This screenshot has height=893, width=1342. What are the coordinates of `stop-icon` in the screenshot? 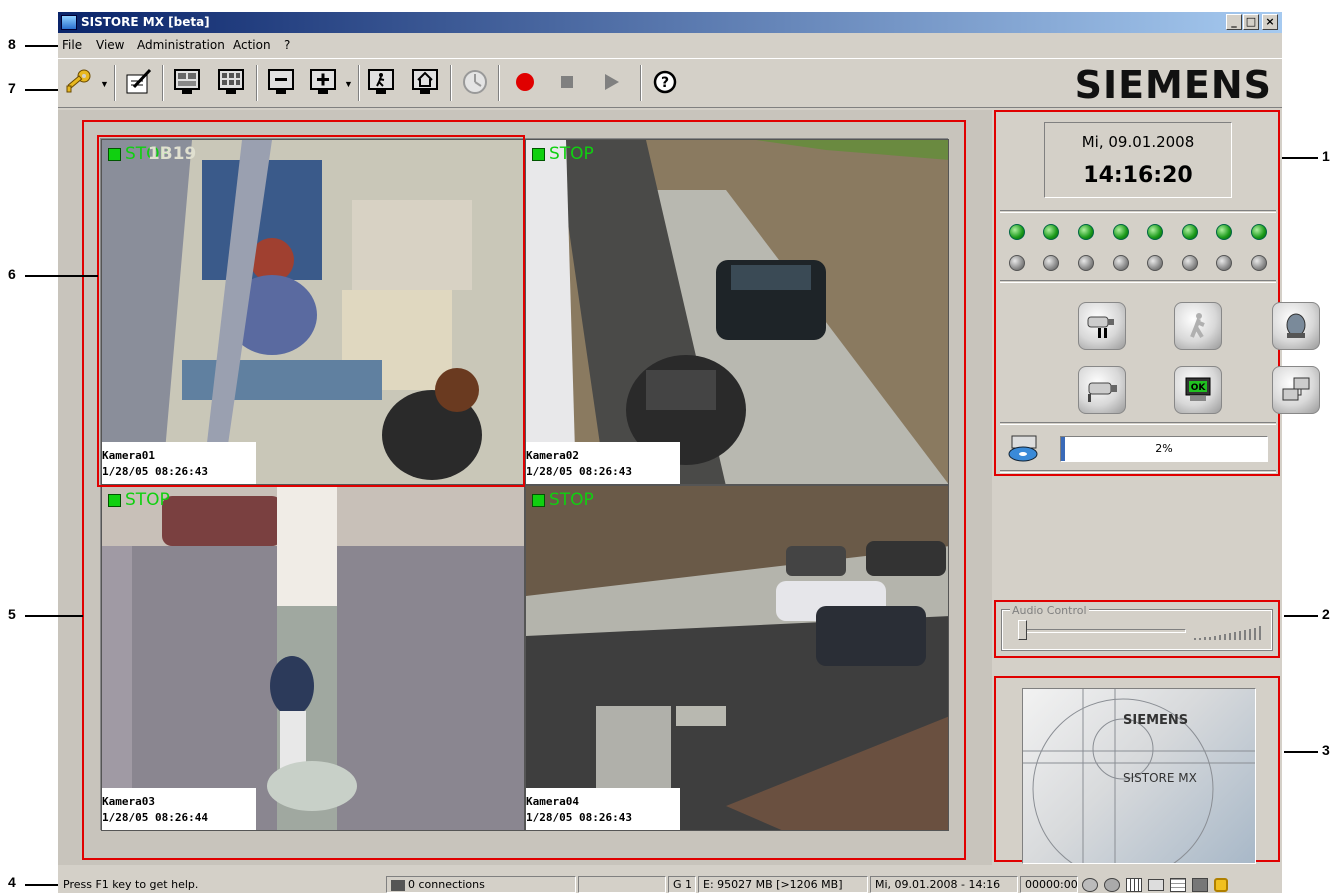 It's located at (567, 82).